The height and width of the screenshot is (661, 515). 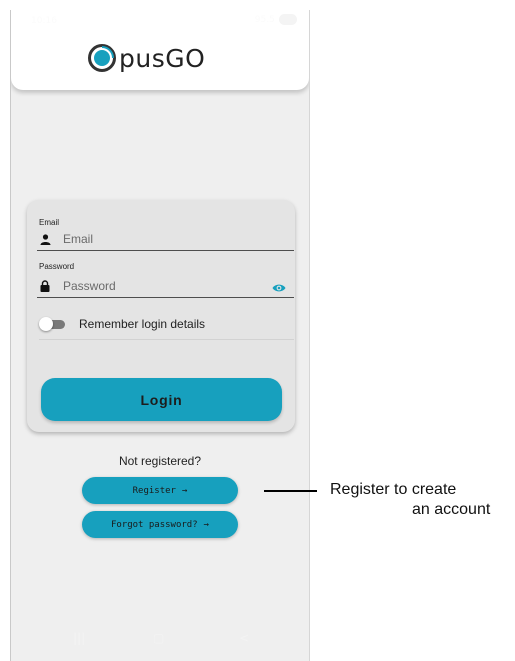 I want to click on back-icon: <, so click(x=244, y=638).